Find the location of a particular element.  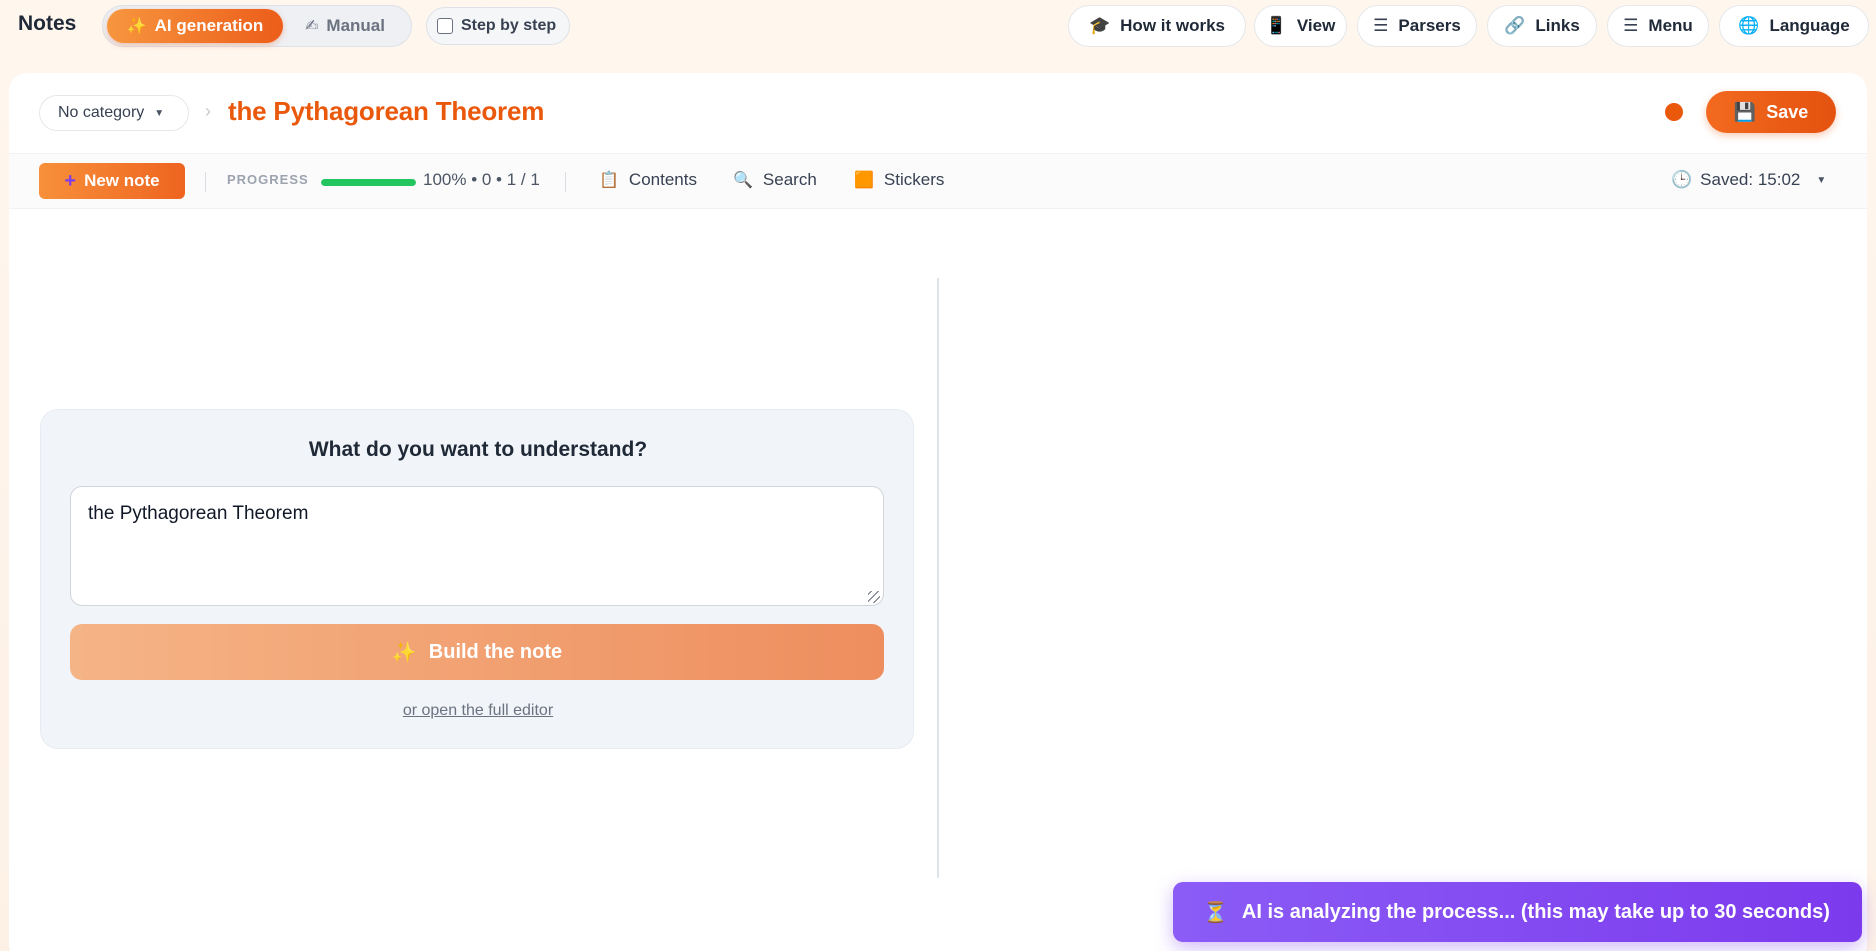

category-select: No category ▼ is located at coordinates (114, 113).